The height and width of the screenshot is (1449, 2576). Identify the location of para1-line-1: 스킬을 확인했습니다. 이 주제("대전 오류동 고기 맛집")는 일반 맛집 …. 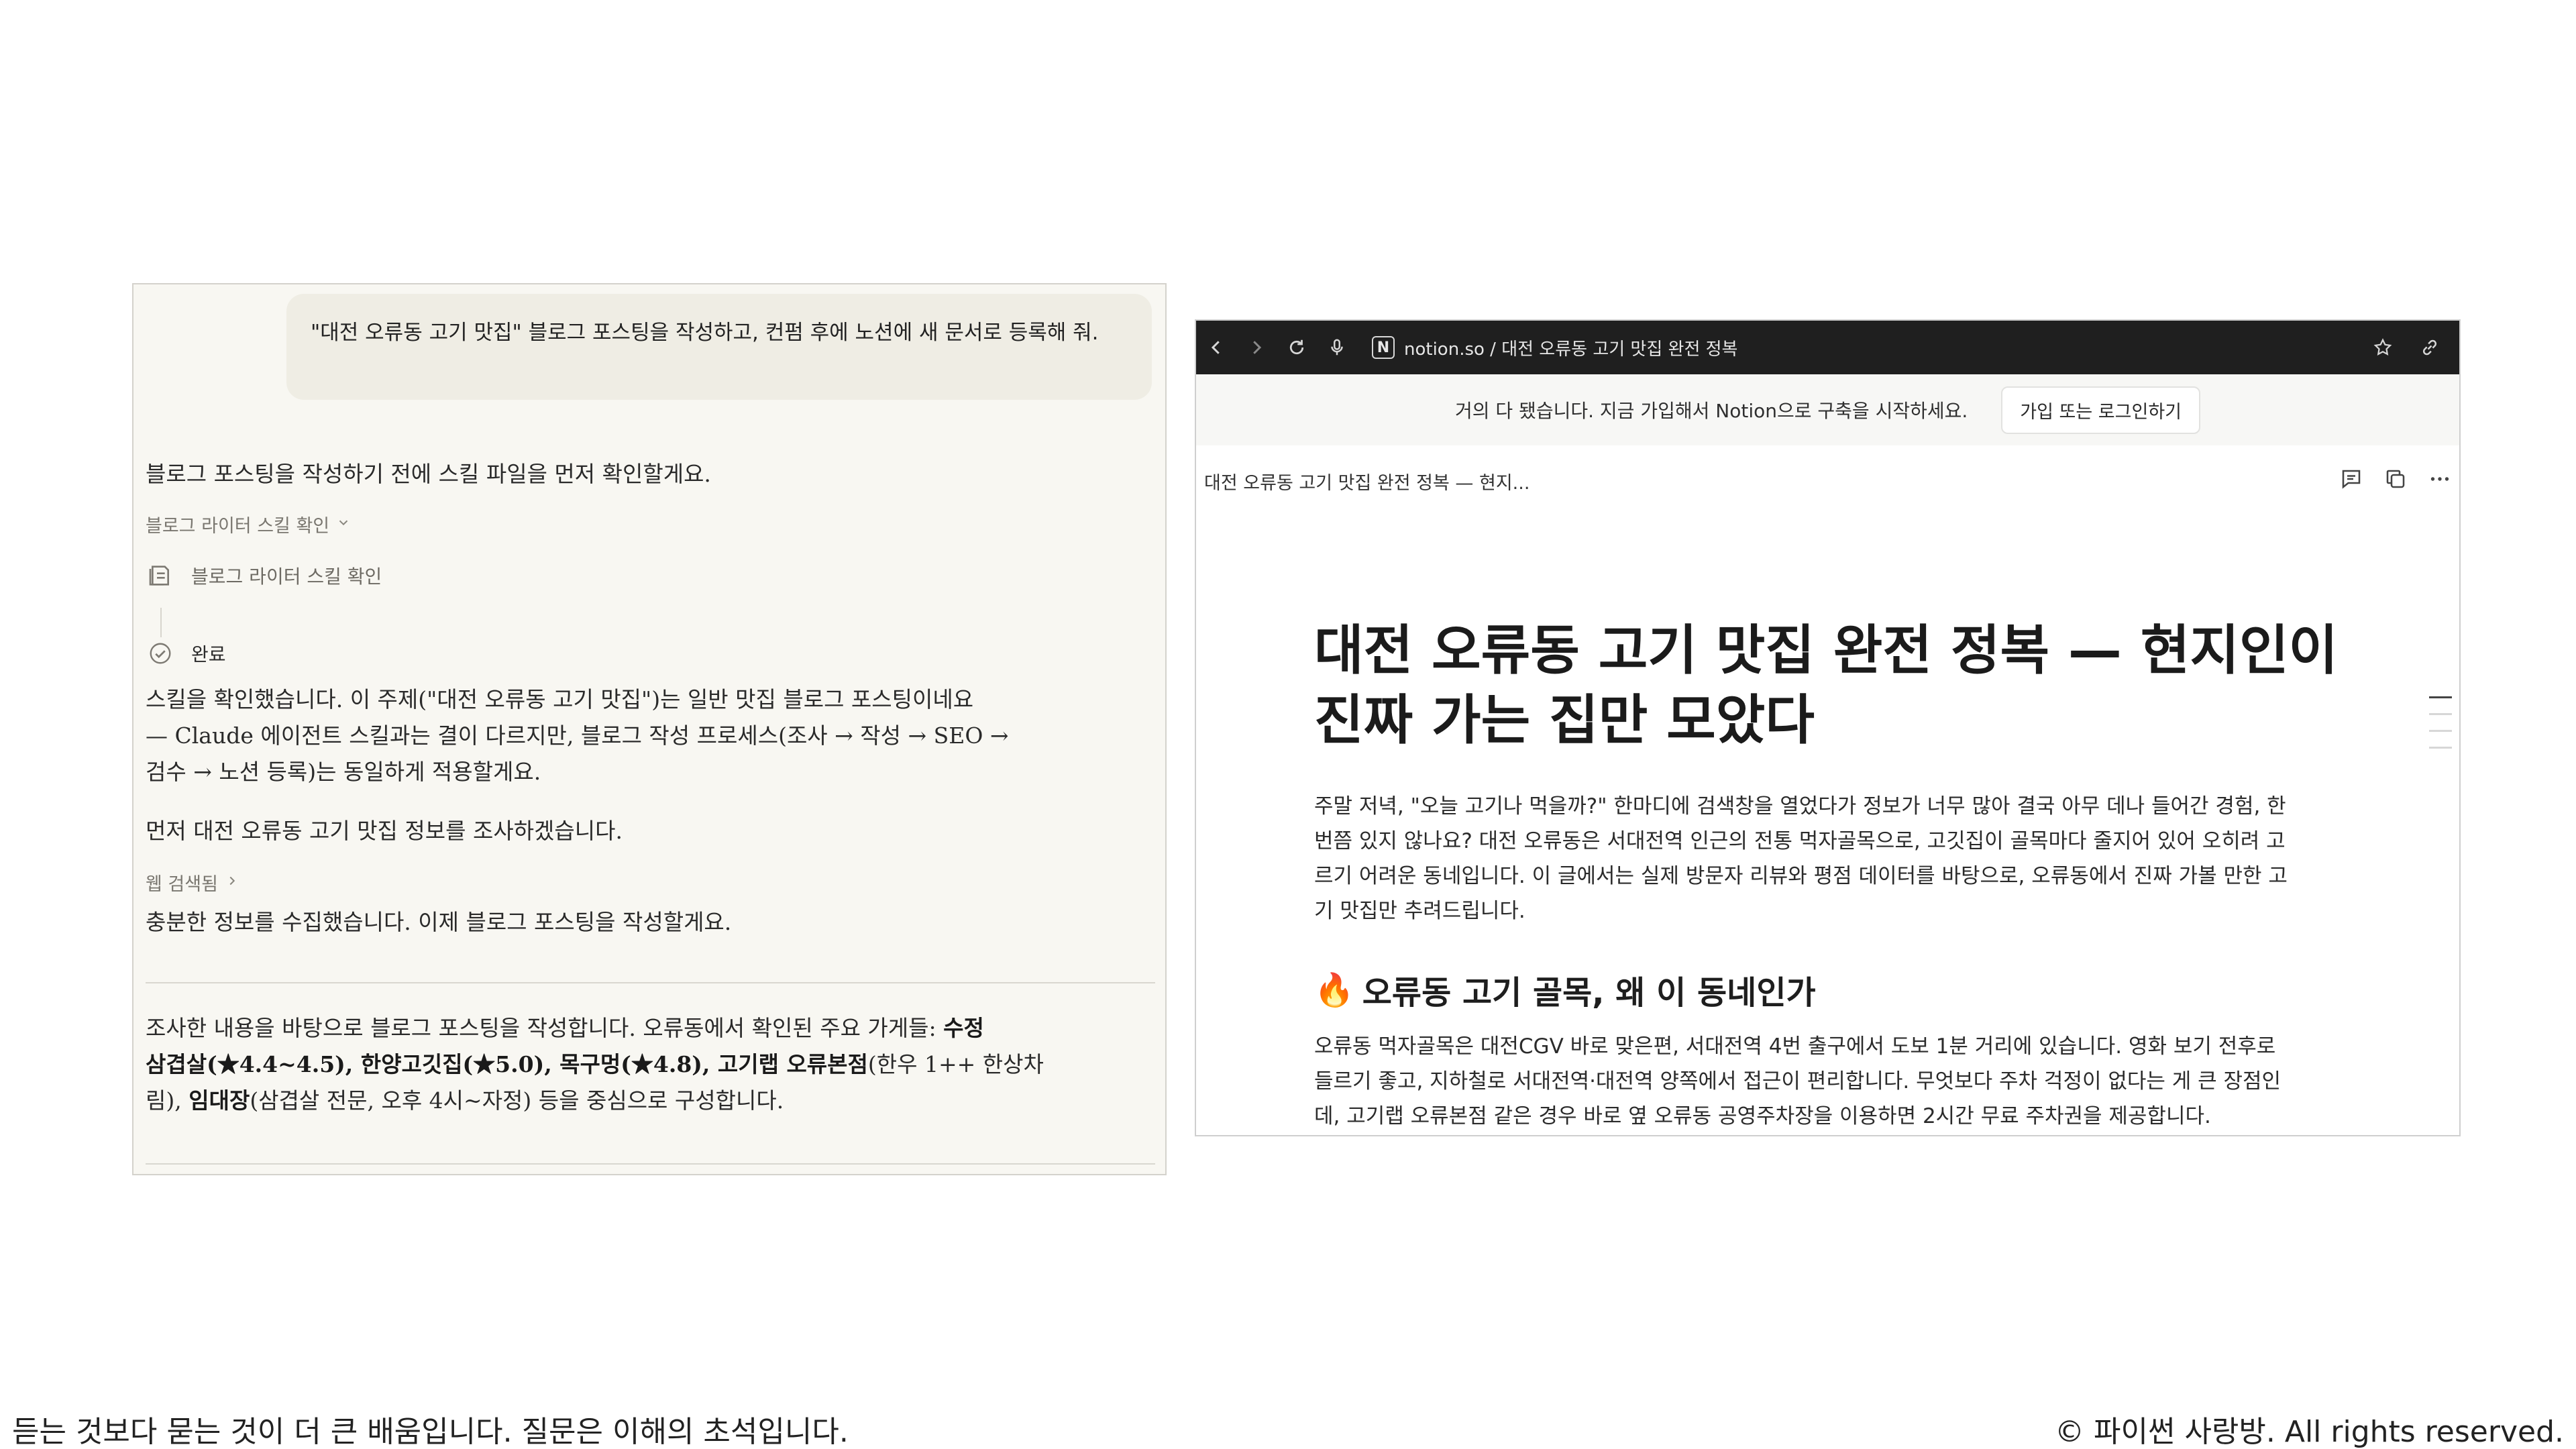
(560, 699).